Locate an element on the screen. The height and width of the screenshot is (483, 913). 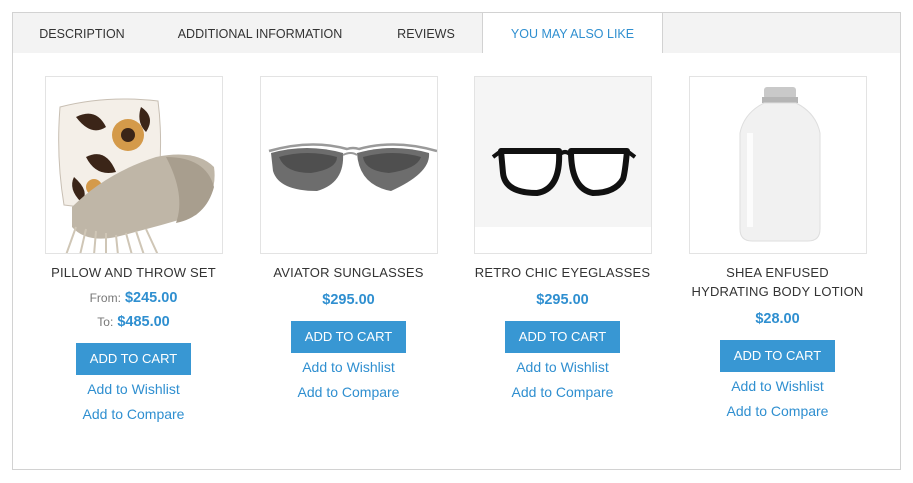
product-name: PILLOW AND THROW SET is located at coordinates (133, 272).